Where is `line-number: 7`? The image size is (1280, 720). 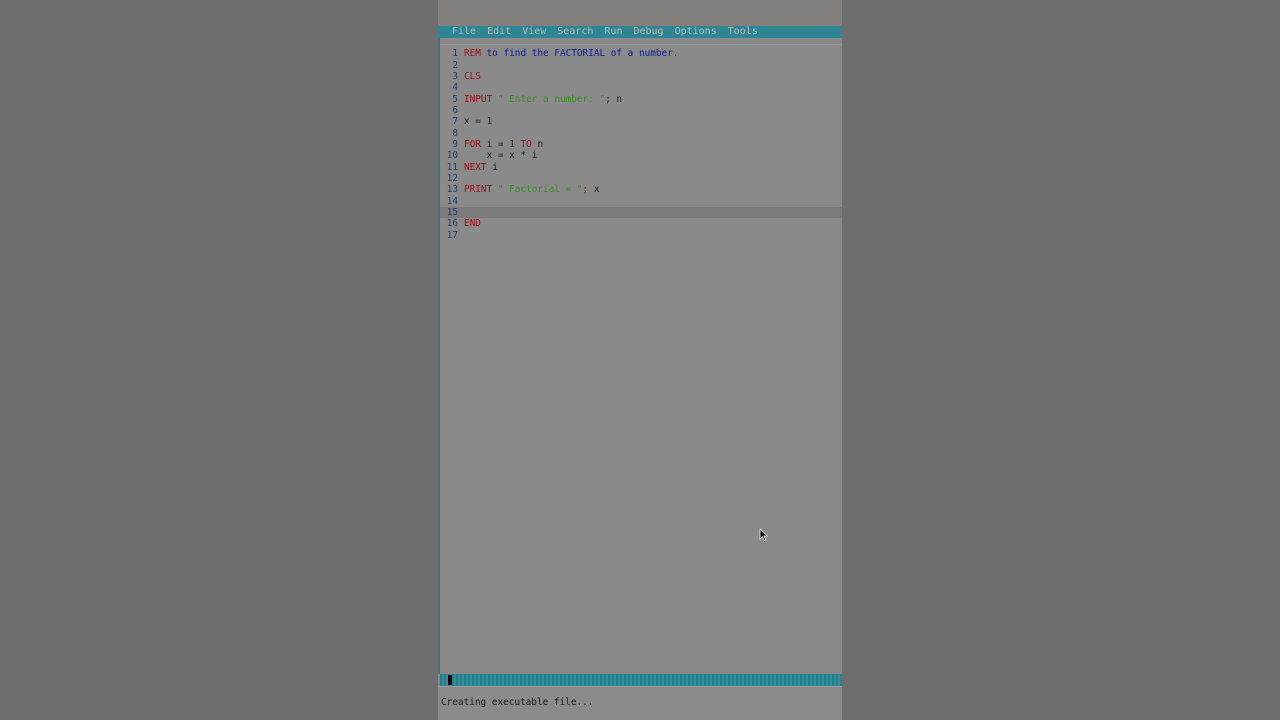 line-number: 7 is located at coordinates (455, 122).